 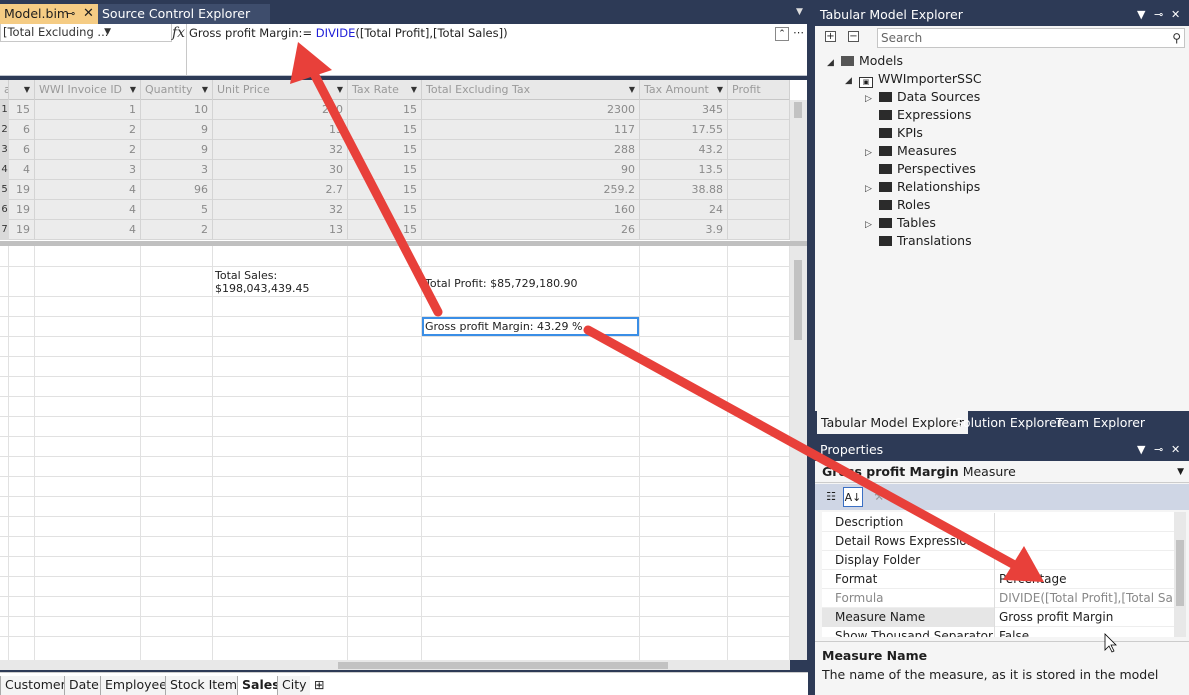 I want to click on tree-node-data-sources: ▷ Data Sources, so click(x=922, y=97).